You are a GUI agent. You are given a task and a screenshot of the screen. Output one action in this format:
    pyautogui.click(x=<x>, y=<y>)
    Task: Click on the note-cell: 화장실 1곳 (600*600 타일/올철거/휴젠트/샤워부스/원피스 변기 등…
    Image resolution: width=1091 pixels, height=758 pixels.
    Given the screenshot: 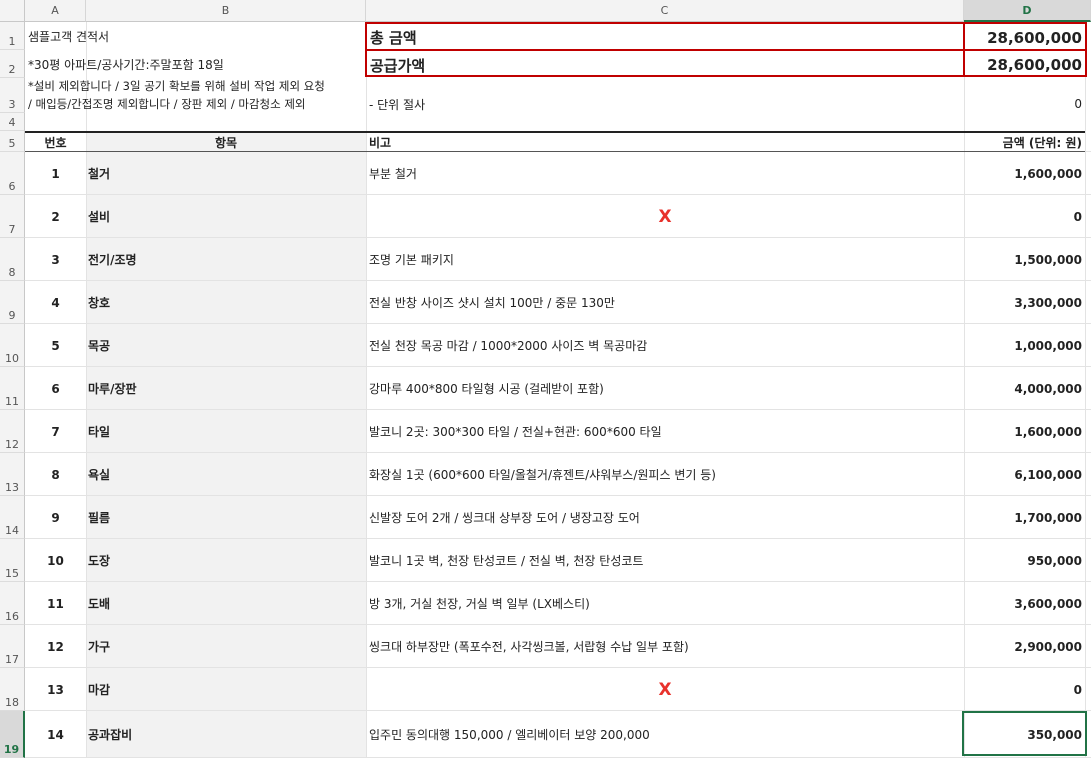 What is the action you would take?
    pyautogui.click(x=542, y=474)
    